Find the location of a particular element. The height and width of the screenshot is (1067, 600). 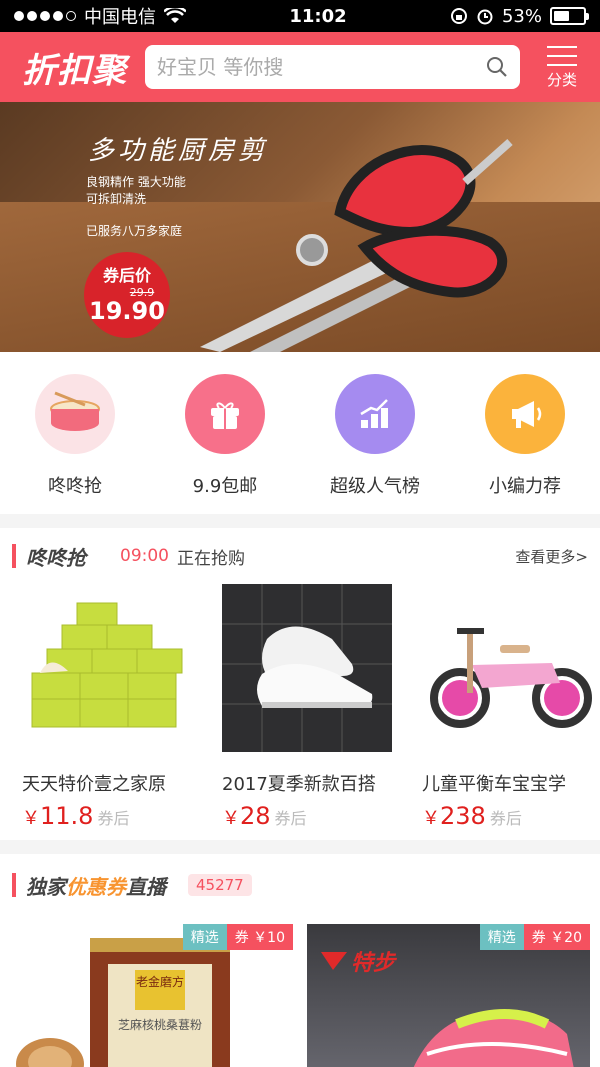

product-image-sneakers is located at coordinates (307, 668).